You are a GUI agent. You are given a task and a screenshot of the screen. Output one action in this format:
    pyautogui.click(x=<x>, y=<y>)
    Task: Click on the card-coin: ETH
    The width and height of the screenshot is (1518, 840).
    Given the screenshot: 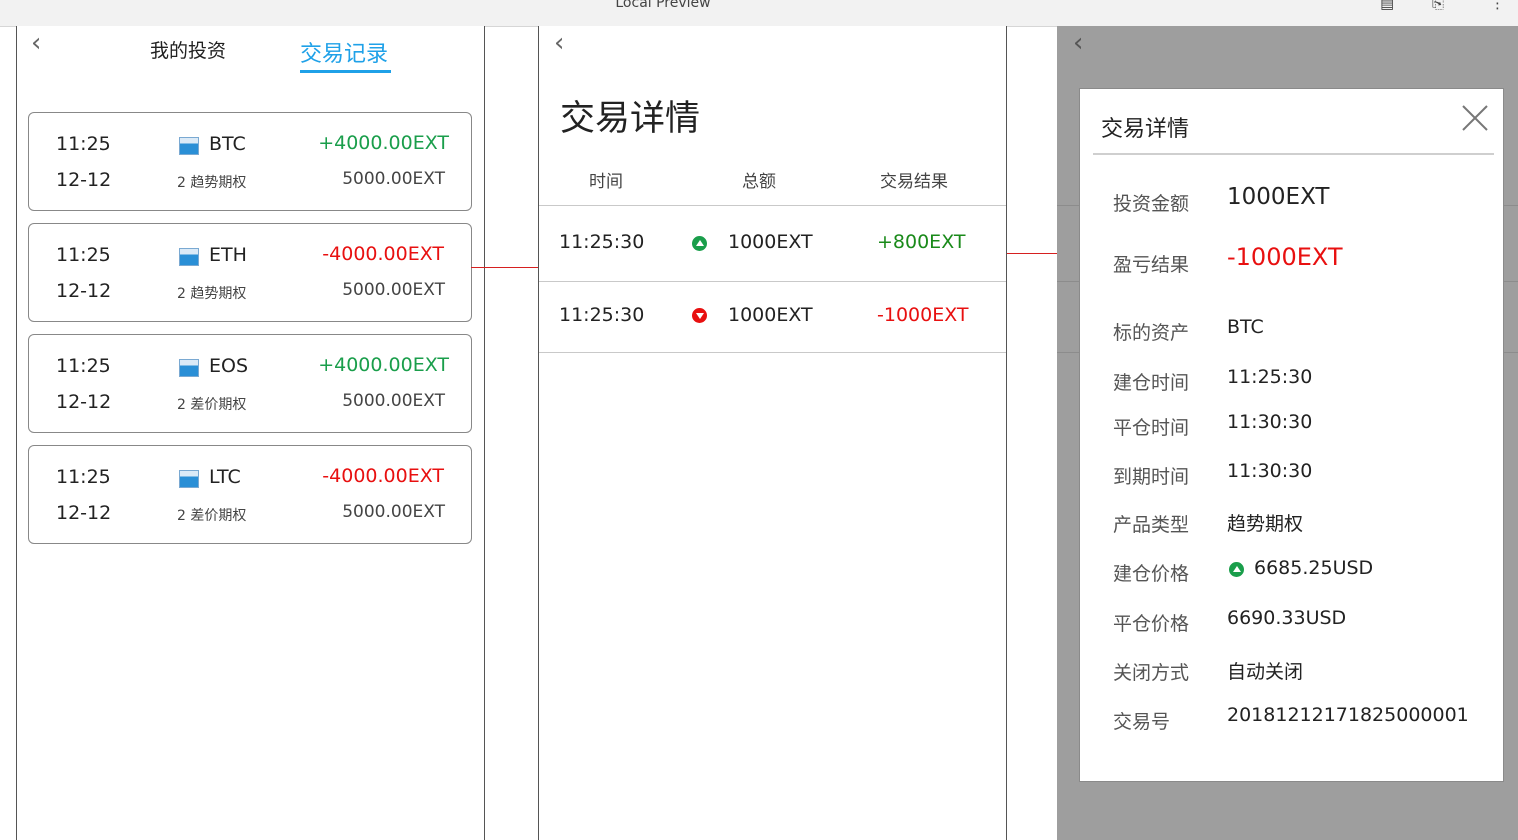 What is the action you would take?
    pyautogui.click(x=228, y=255)
    